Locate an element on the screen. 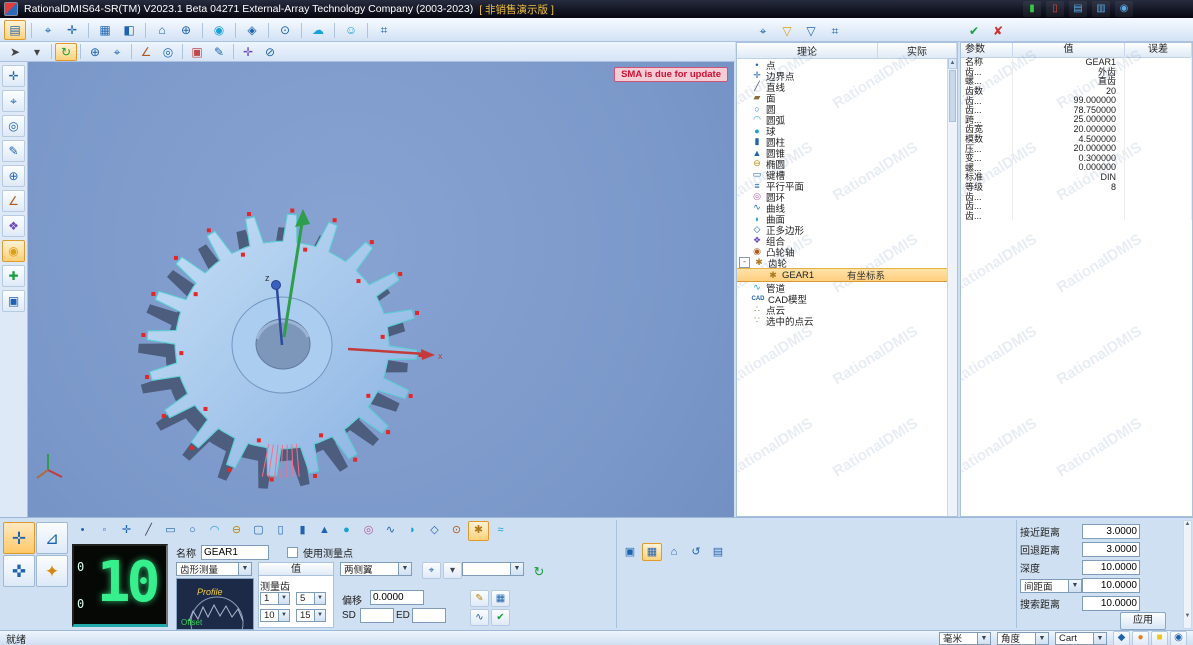 This screenshot has width=1193, height=645. probe-config-dropdown-icon: ▾ is located at coordinates (452, 570).